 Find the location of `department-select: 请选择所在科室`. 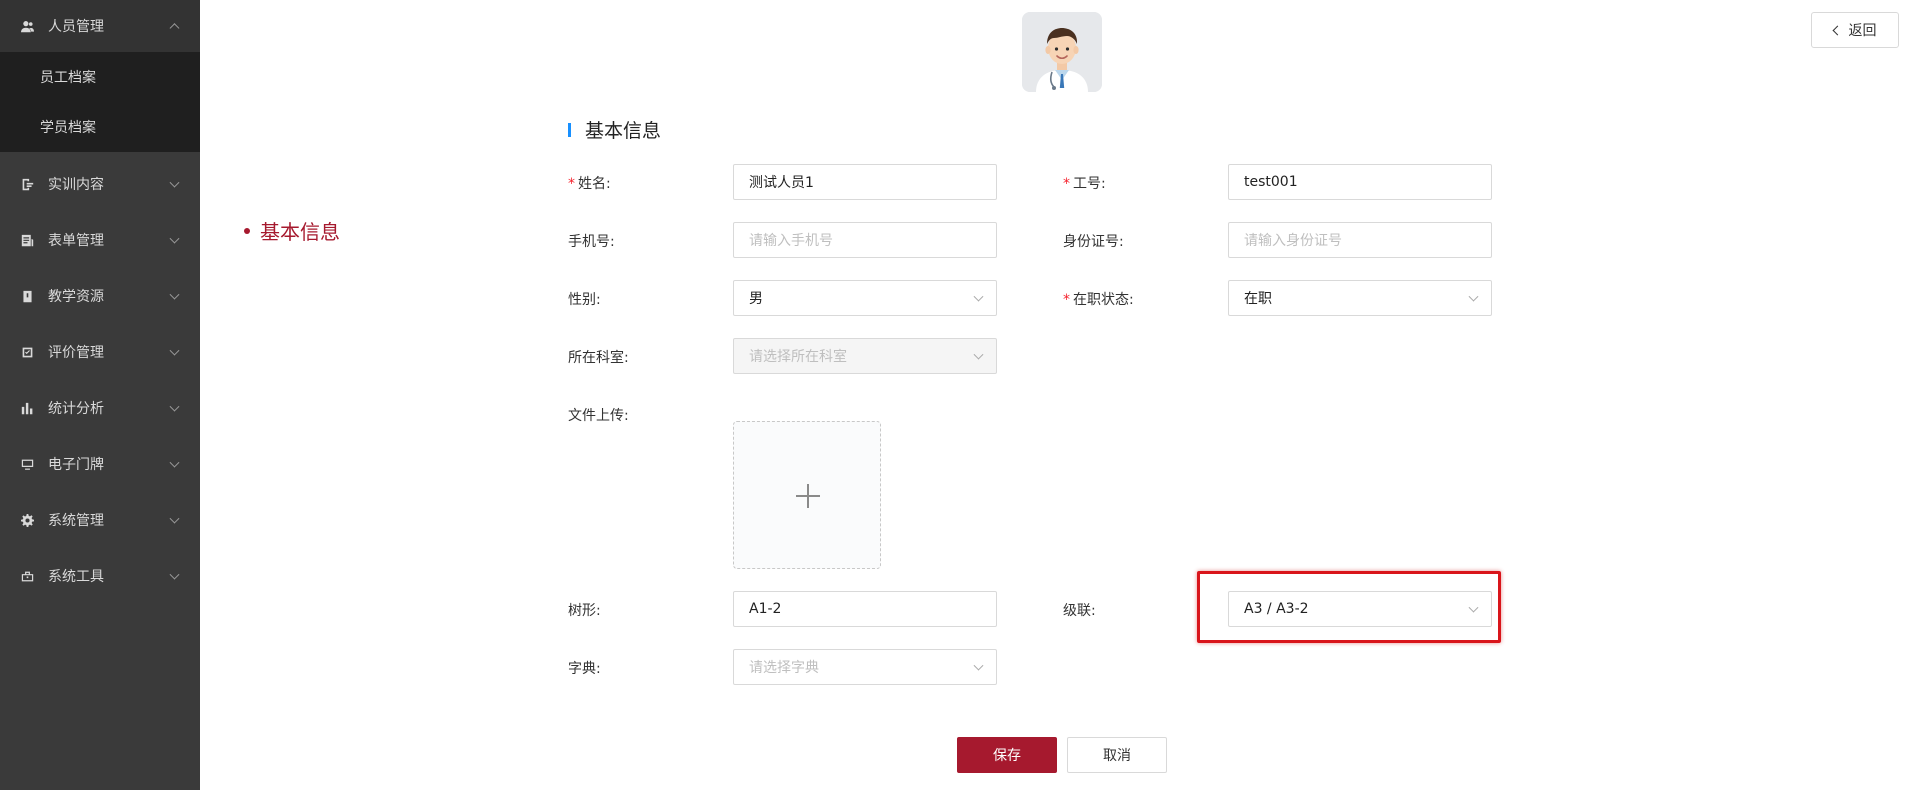

department-select: 请选择所在科室 is located at coordinates (865, 356).